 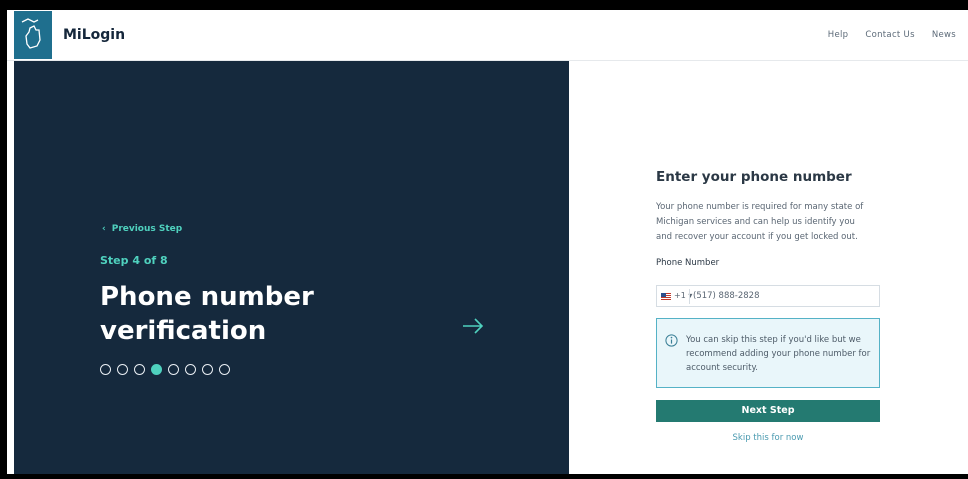 I want to click on previous-step-link: ‹ Previous Step, so click(x=142, y=229).